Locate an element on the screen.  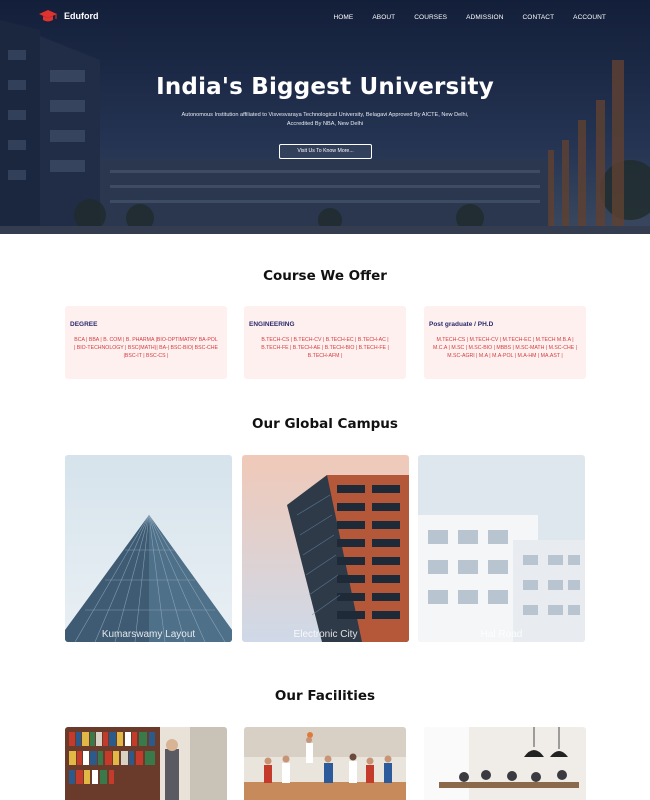
campus-label: Electronic City is located at coordinates (325, 634).